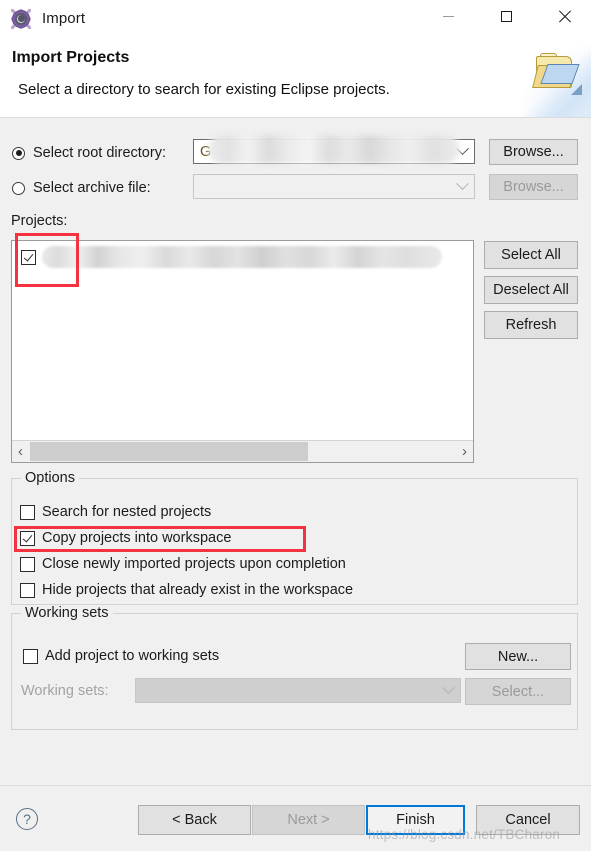  What do you see at coordinates (65, 691) in the screenshot?
I see `working-sets-combo-label: Working sets:` at bounding box center [65, 691].